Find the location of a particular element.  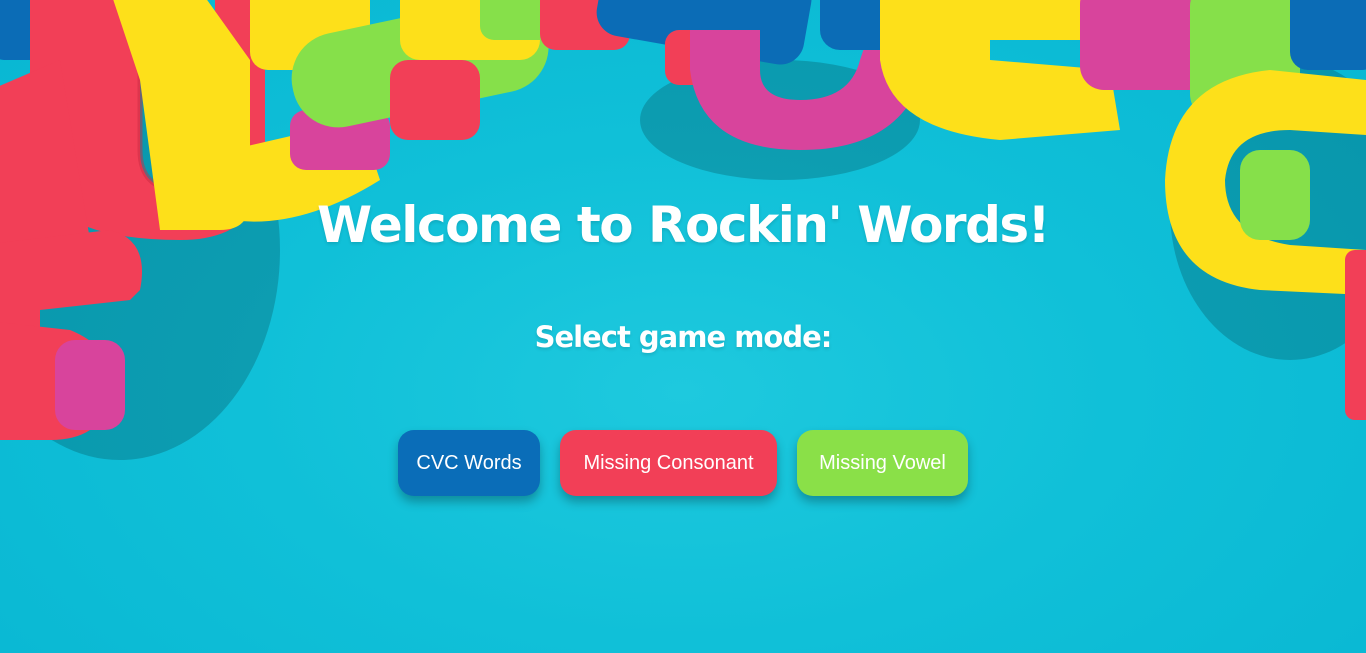

game-mode-prompt: Select game mode: is located at coordinates (683, 337).